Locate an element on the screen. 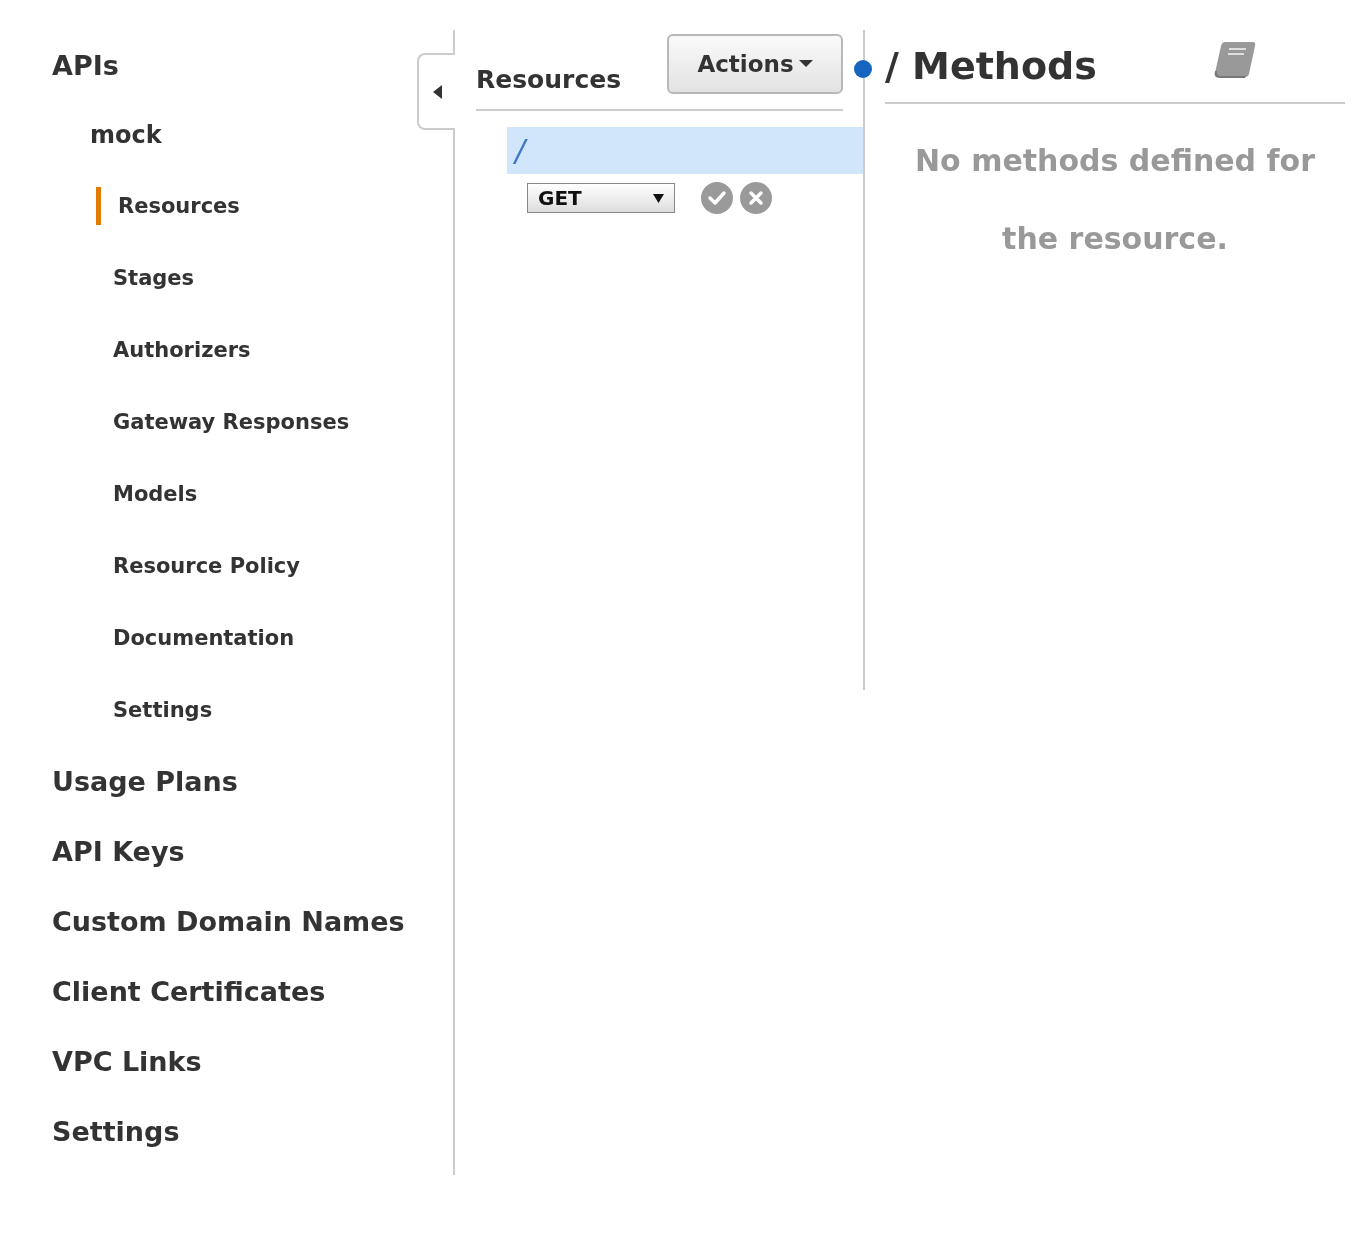 The width and height of the screenshot is (1365, 1251). resource-row: / is located at coordinates (685, 150).